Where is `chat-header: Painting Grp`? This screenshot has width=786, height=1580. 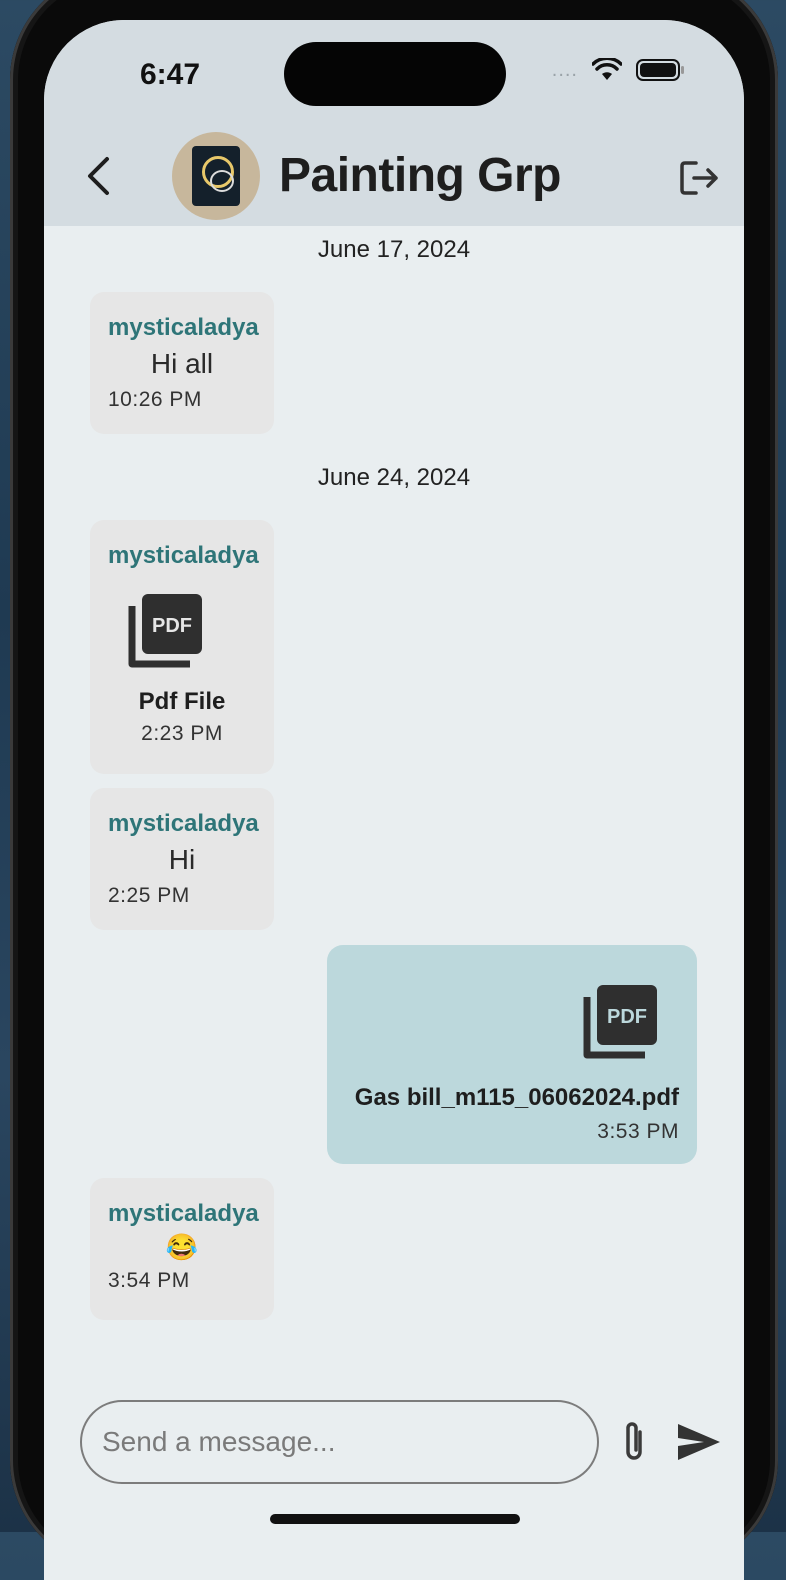
chat-header: Painting Grp is located at coordinates (394, 176).